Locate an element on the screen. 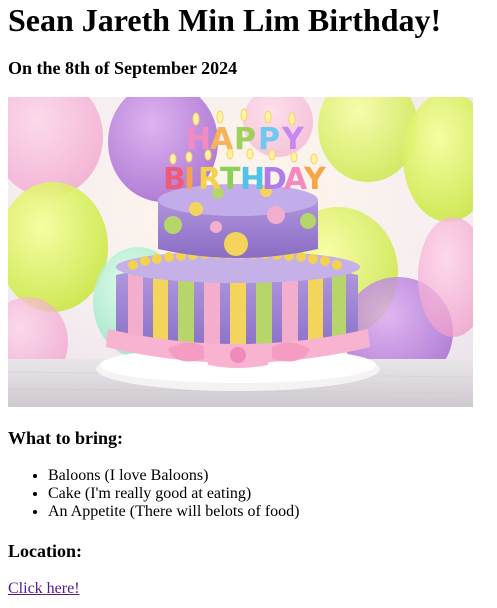 This screenshot has height=608, width=497. svg-text: Y is located at coordinates (315, 179).